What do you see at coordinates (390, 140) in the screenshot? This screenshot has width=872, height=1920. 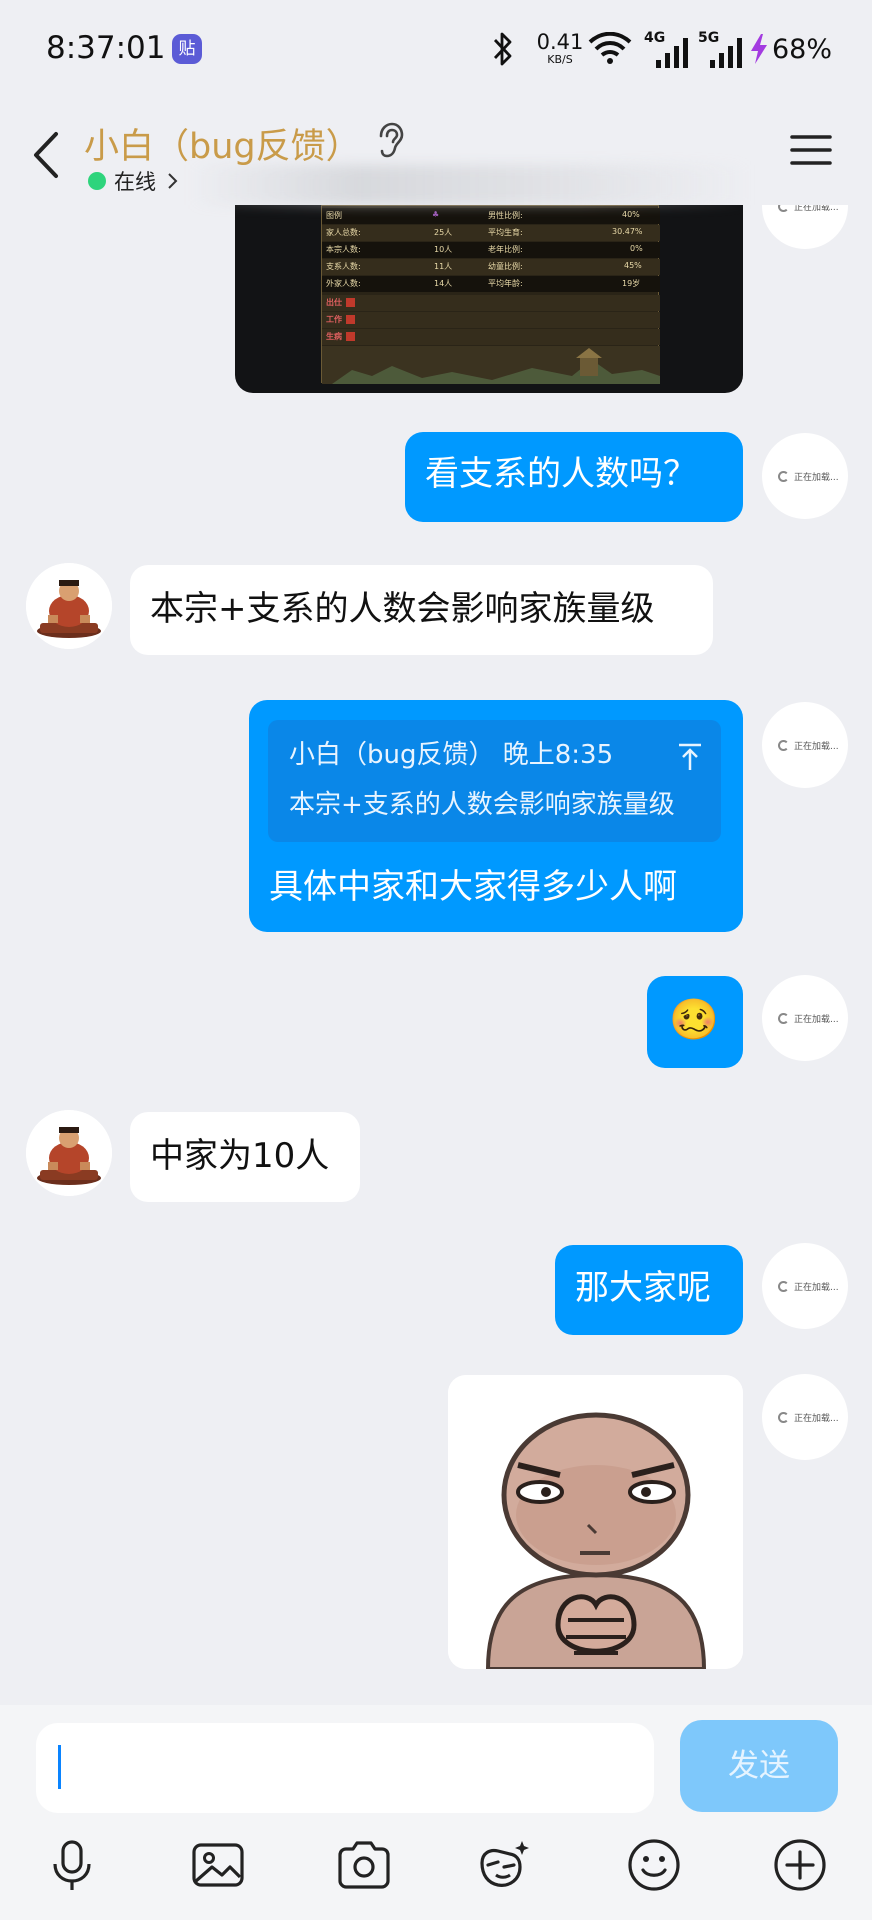 I see `ear-icon` at bounding box center [390, 140].